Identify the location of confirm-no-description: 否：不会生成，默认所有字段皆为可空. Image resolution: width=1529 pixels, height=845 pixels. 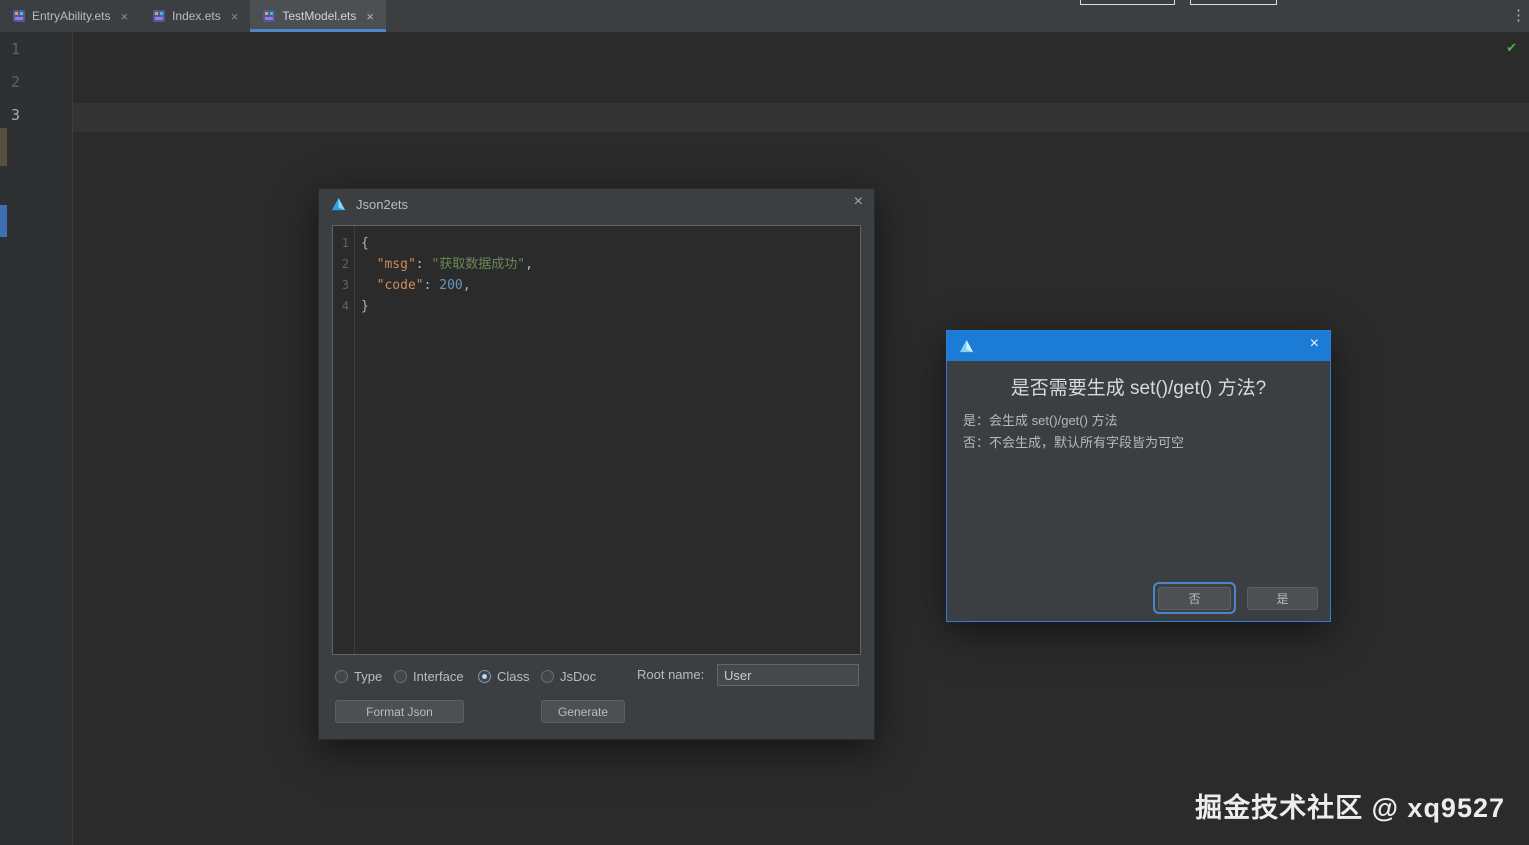
(1074, 442).